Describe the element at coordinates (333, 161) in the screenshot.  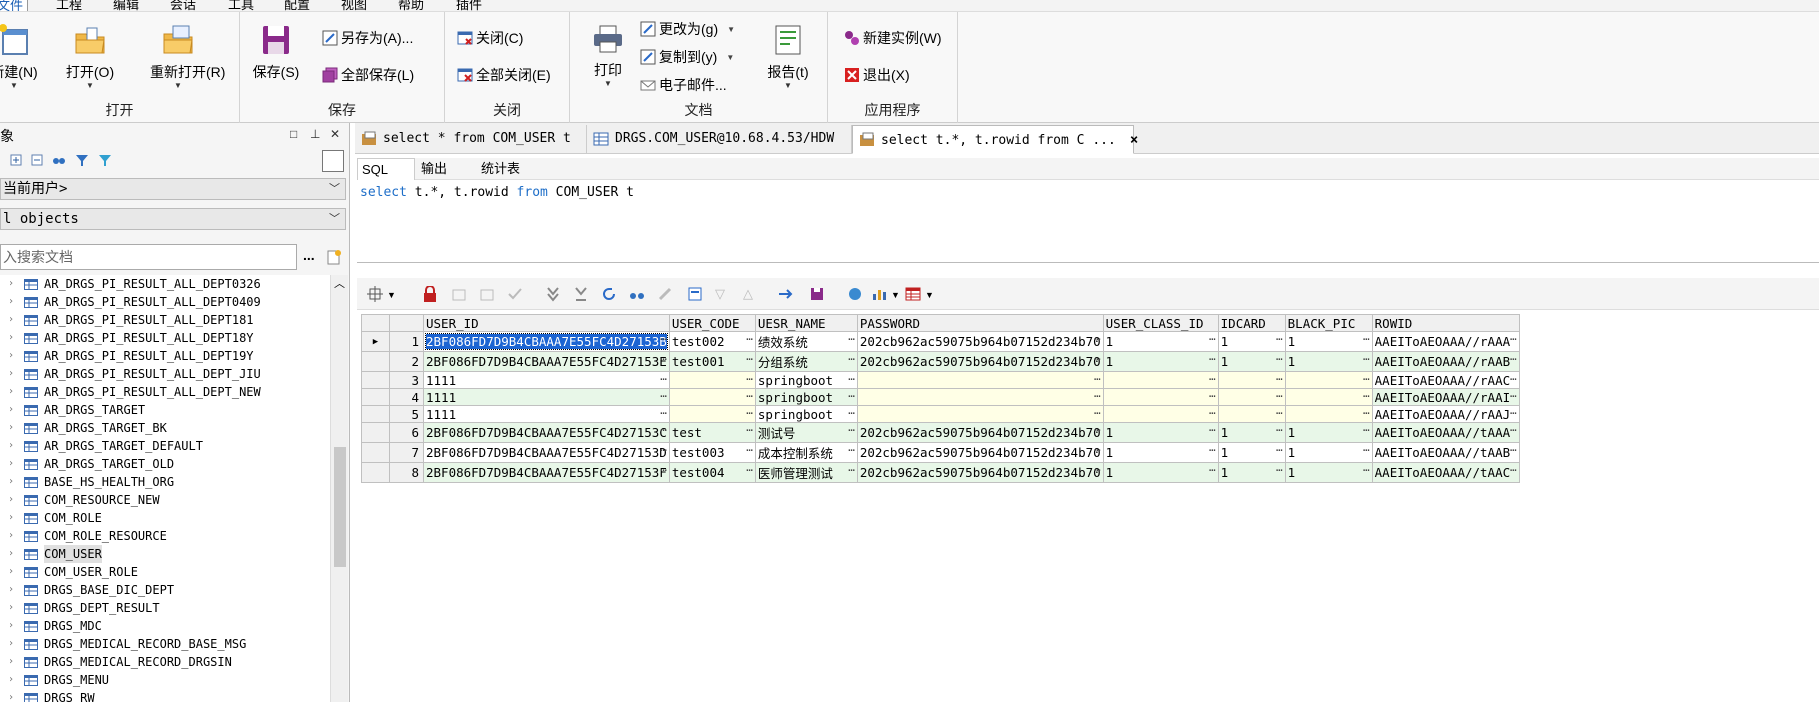
I see `toggle-box` at that location.